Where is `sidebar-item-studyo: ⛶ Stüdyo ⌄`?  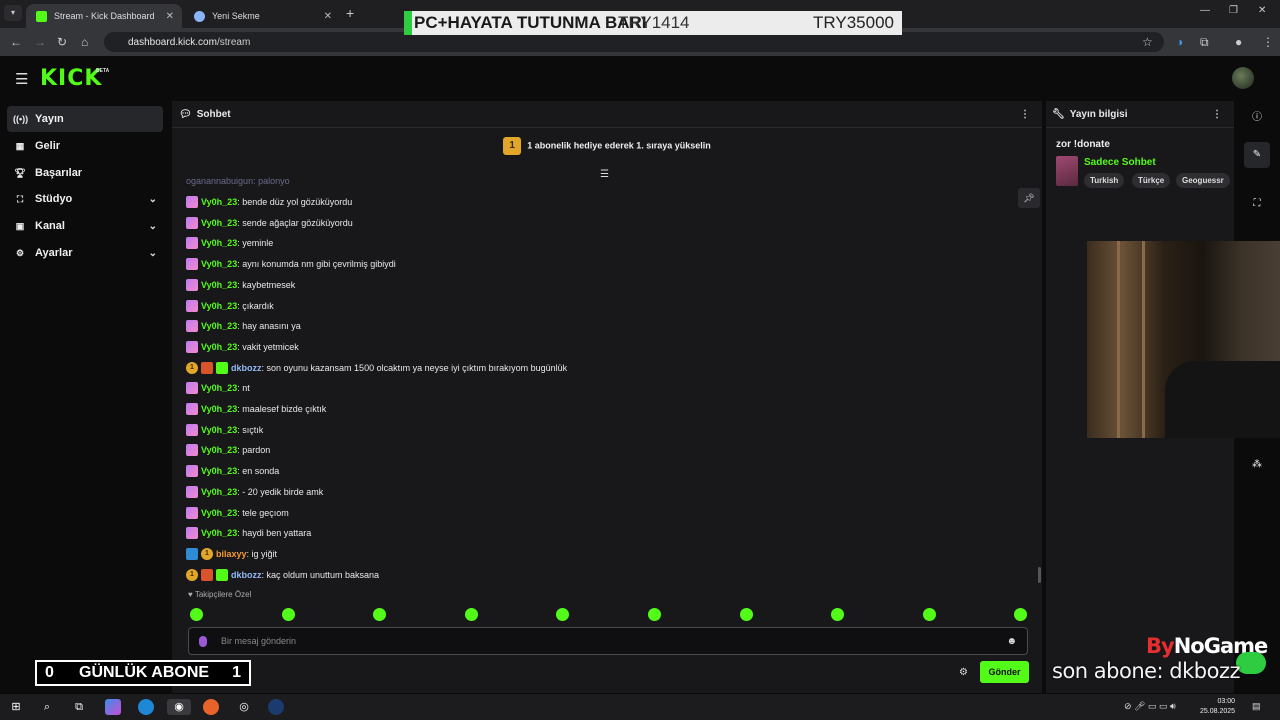 sidebar-item-studyo: ⛶ Stüdyo ⌄ is located at coordinates (85, 199).